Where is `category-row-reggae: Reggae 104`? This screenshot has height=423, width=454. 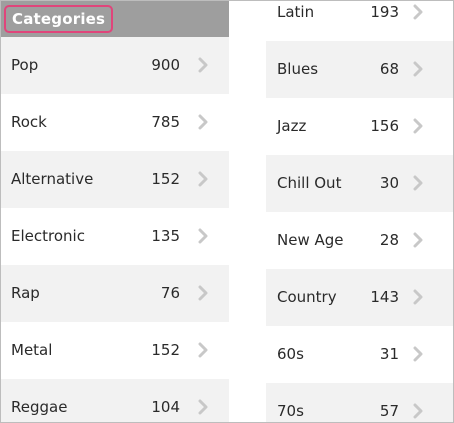
category-row-reggae: Reggae 104 is located at coordinates (115, 400).